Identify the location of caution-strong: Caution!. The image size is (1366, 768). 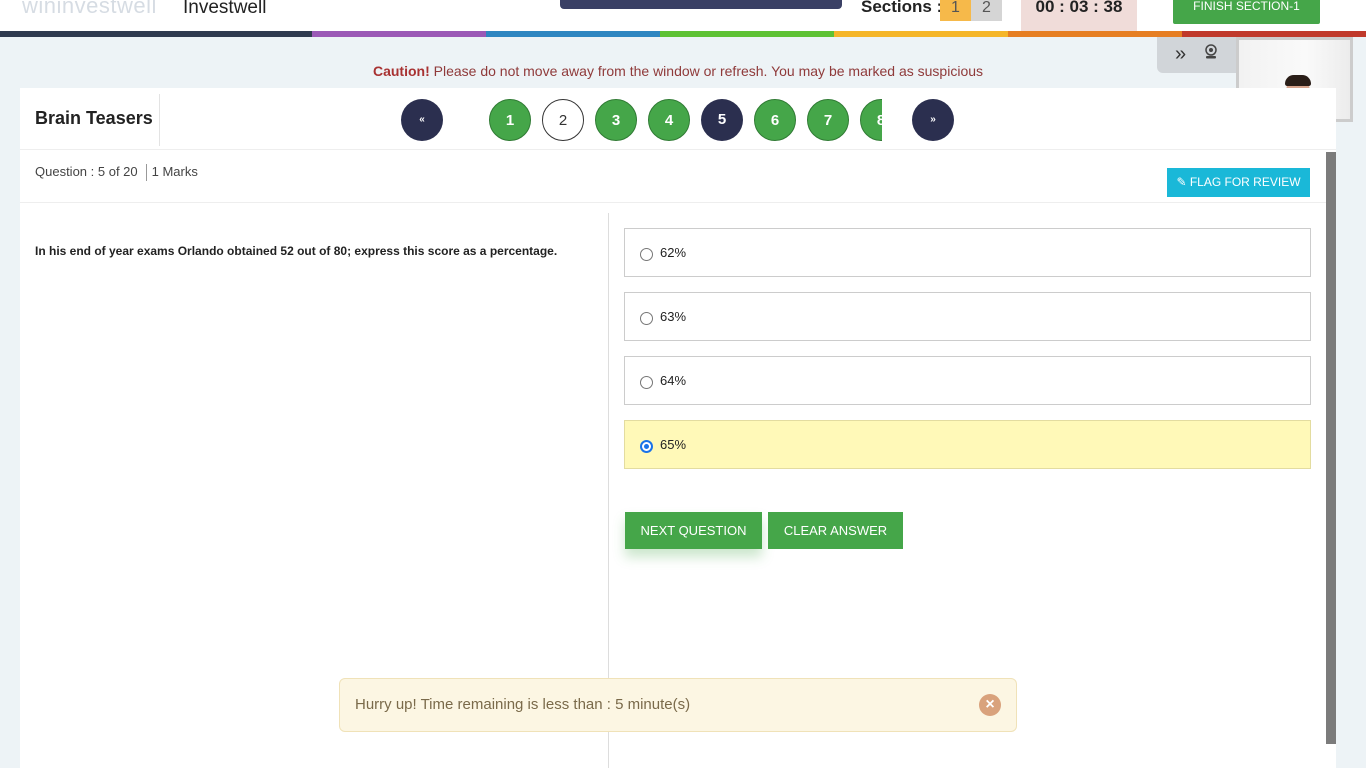
(401, 71).